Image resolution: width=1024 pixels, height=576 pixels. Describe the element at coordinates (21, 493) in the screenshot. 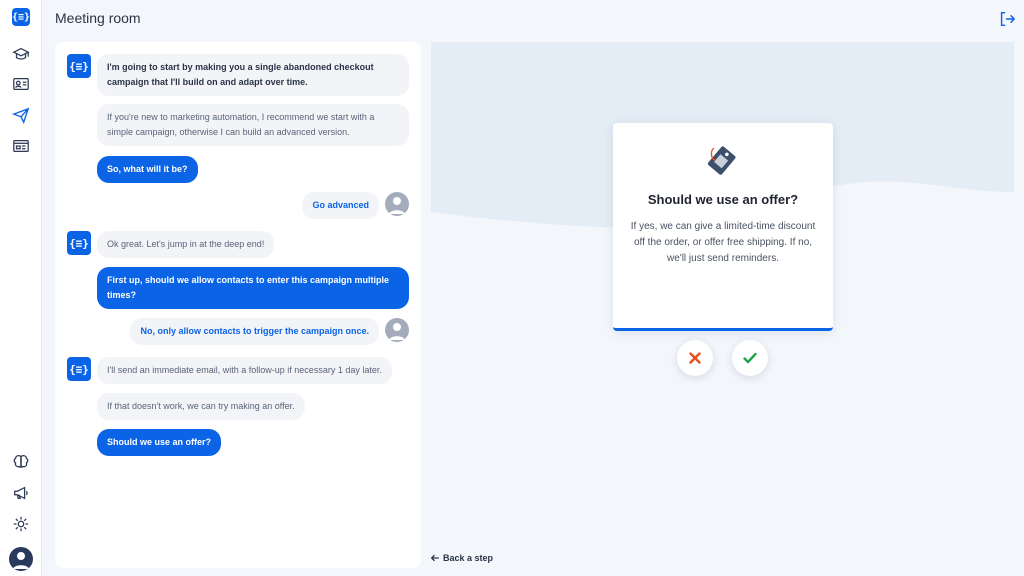

I see `megaphone-icon` at that location.